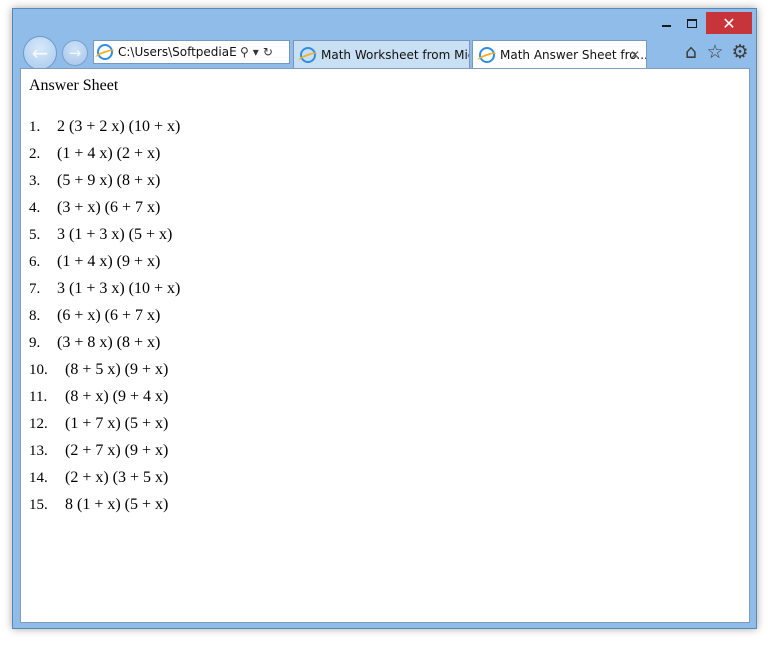  Describe the element at coordinates (740, 52) in the screenshot. I see `gear-icon: ⚙` at that location.